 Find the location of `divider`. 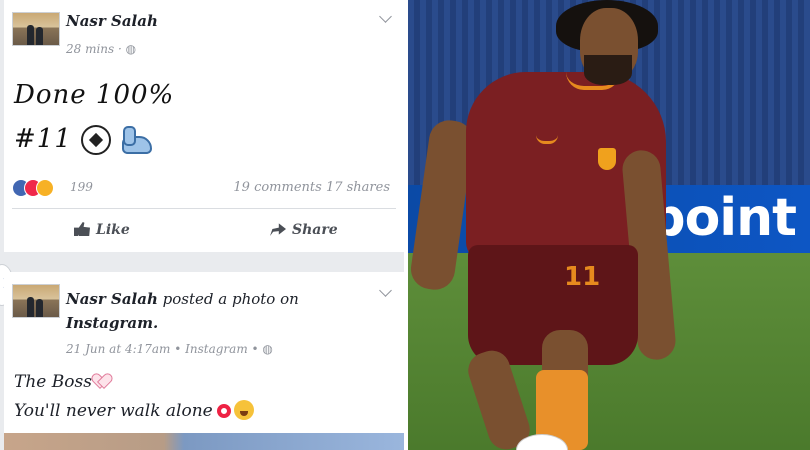

divider is located at coordinates (204, 208).